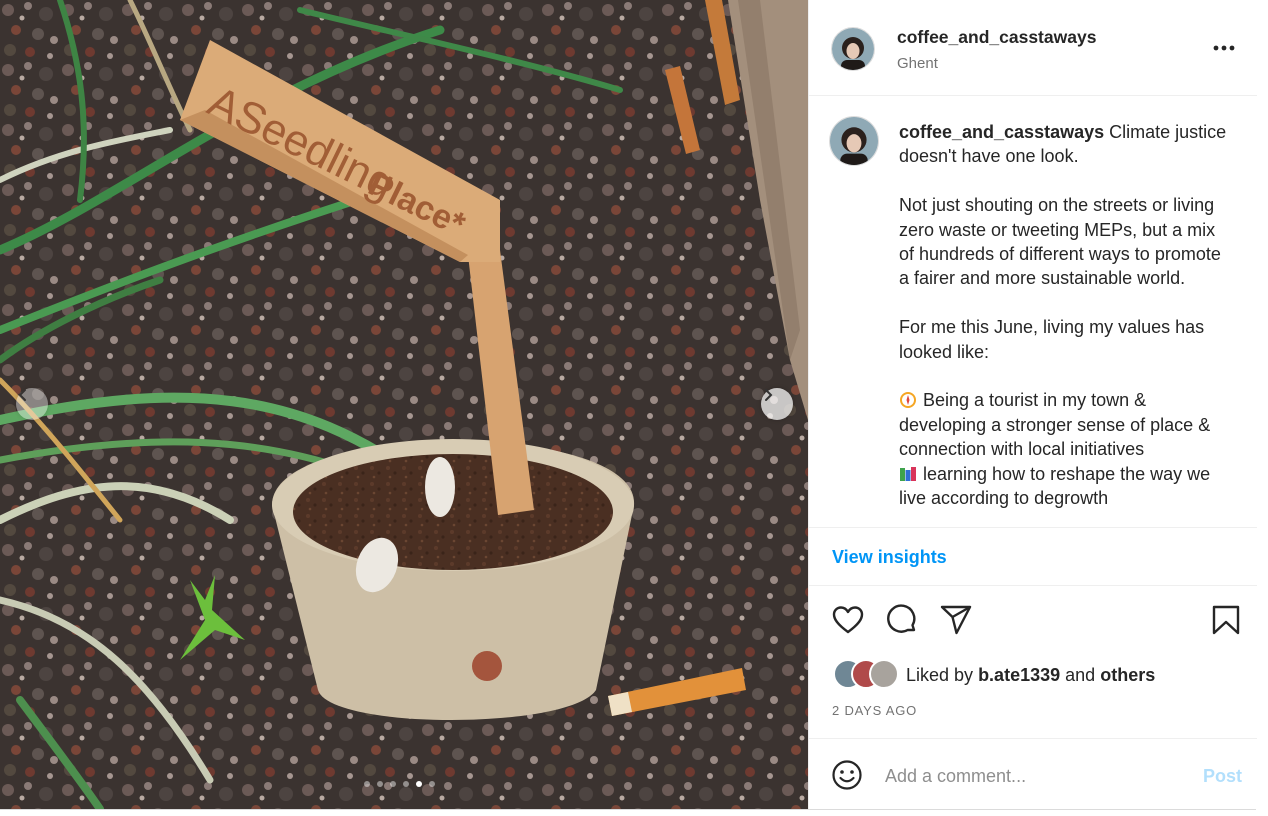 The image size is (1268, 816). I want to click on author-avatar, so click(853, 49).